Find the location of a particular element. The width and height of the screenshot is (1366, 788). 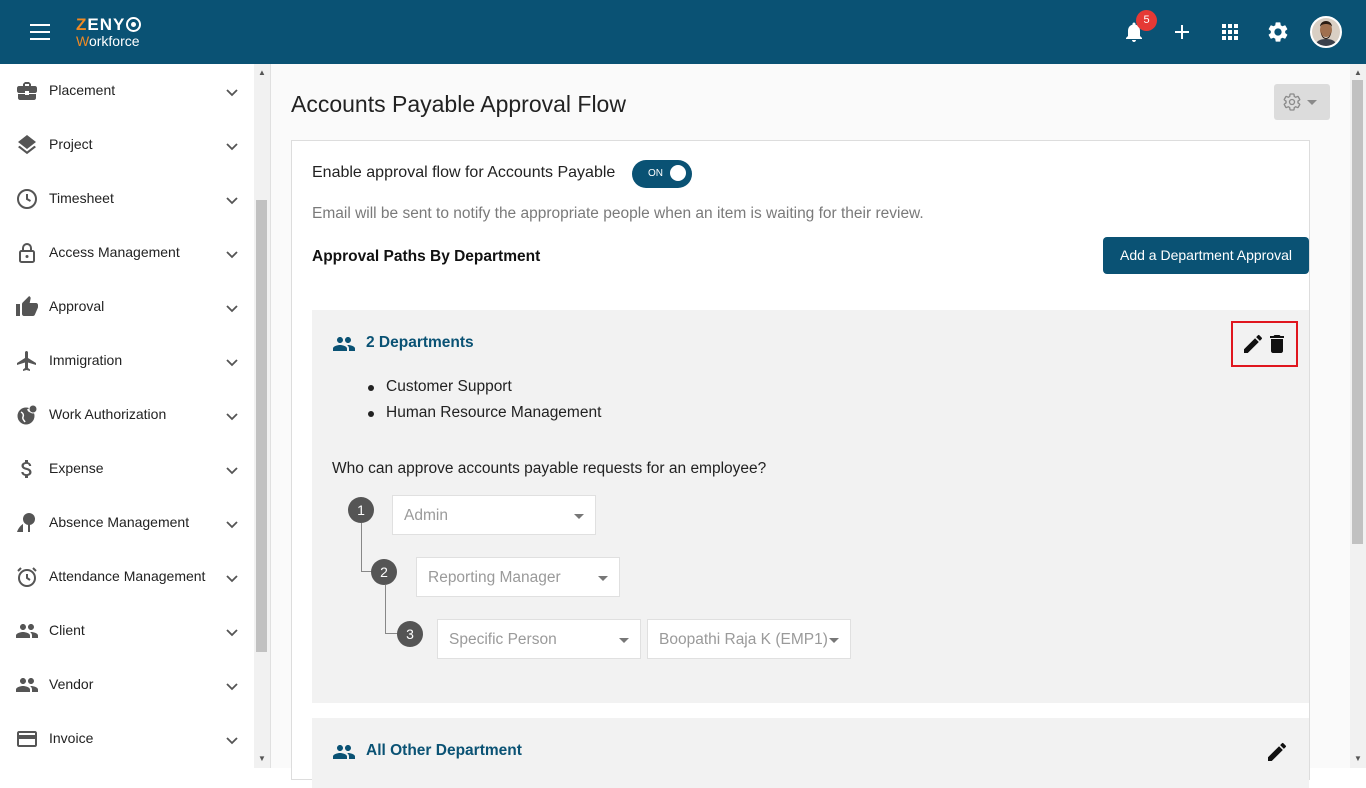

sidebar-item-invoice: Invoice is located at coordinates (127, 739).